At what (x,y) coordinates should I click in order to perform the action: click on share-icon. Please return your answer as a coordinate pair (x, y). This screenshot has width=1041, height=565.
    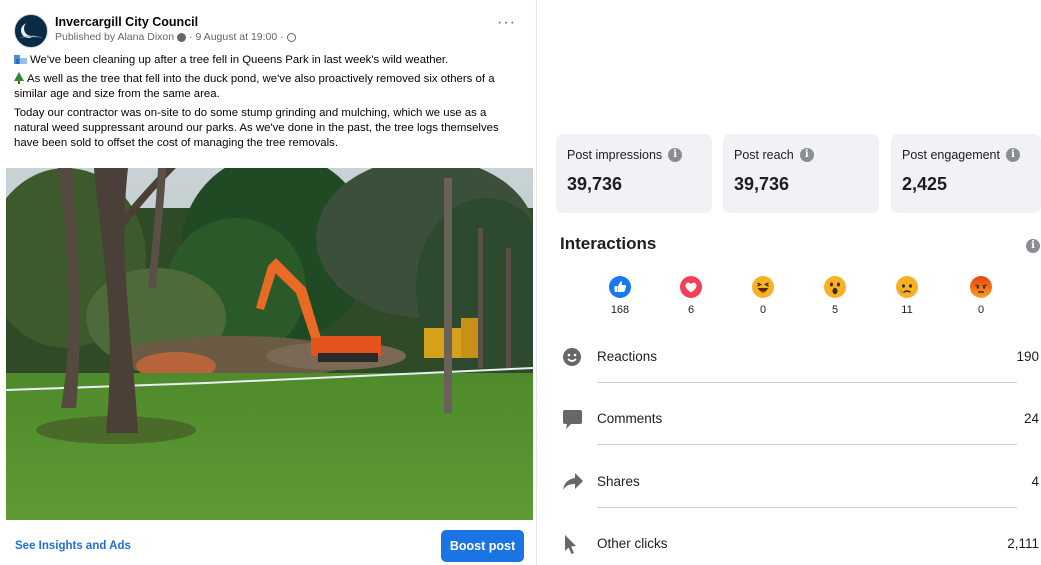
    Looking at the image, I should click on (573, 481).